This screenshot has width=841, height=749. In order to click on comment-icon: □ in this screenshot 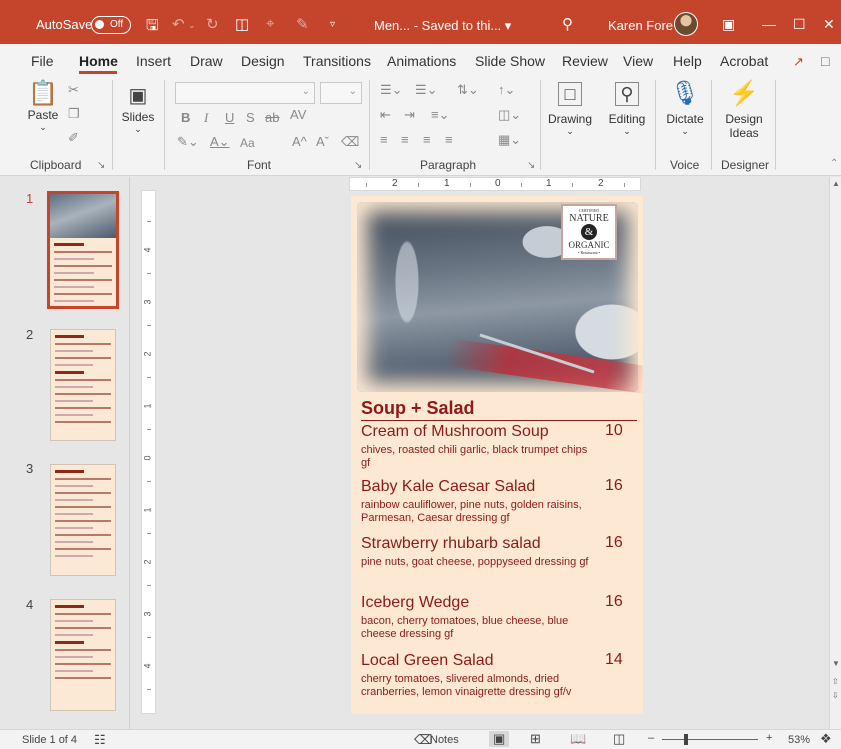, I will do `click(825, 61)`.